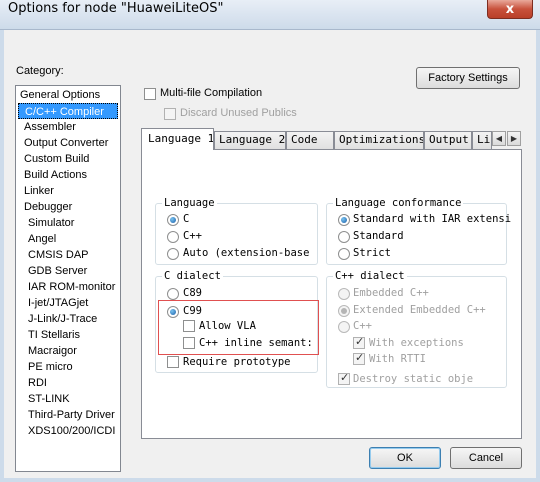 The image size is (540, 482). I want to click on cpp-extended-embedded-radio, so click(344, 311).